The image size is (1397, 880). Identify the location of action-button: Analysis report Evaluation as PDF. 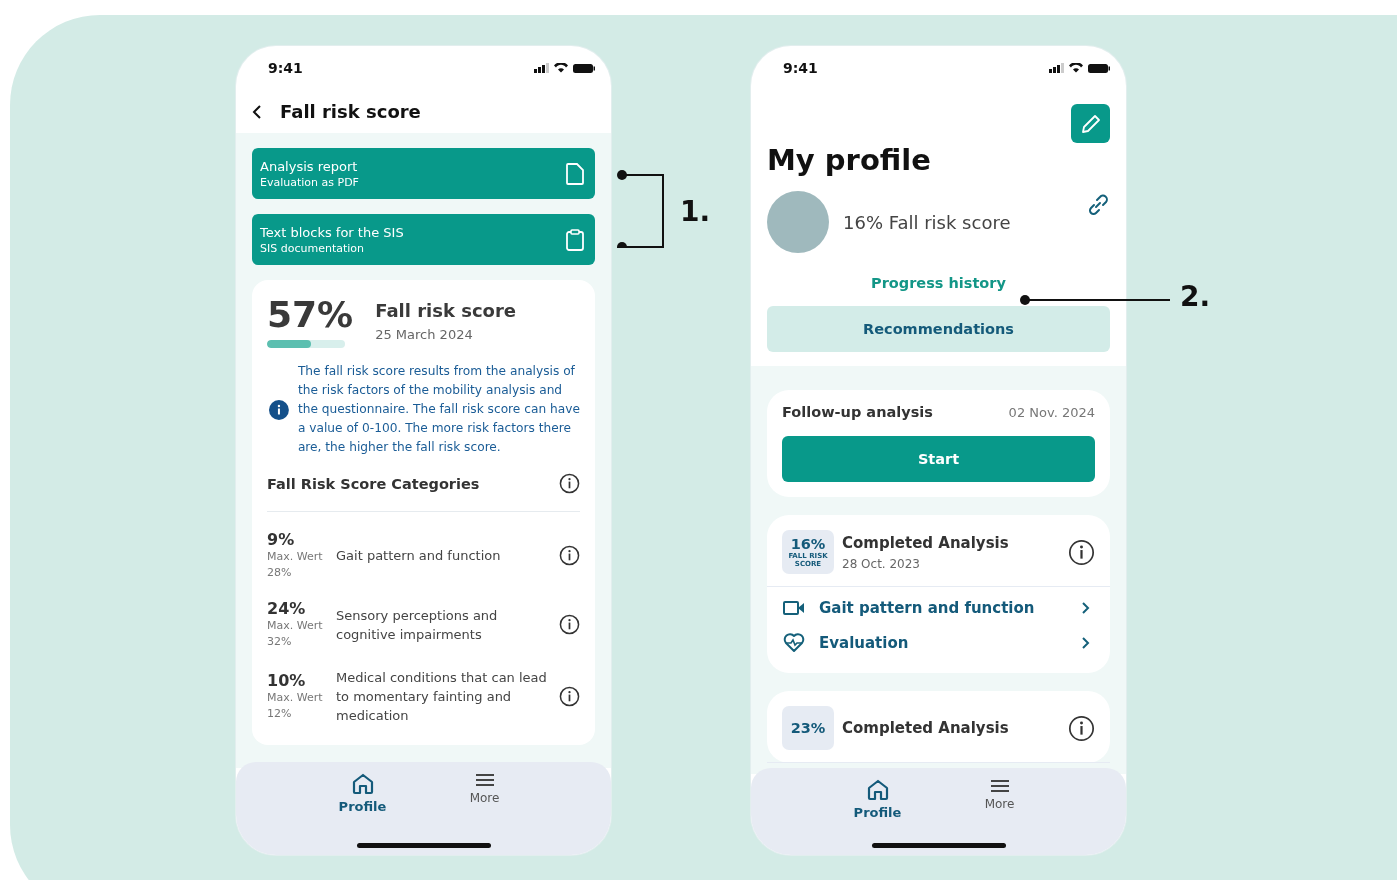
(423, 173).